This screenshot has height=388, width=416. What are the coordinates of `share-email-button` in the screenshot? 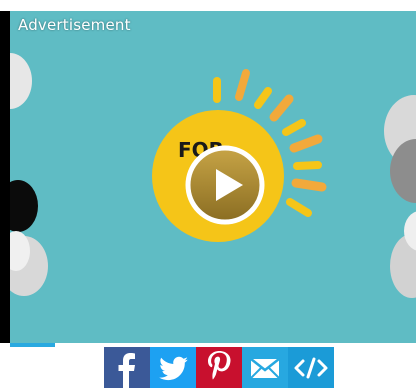 It's located at (265, 367).